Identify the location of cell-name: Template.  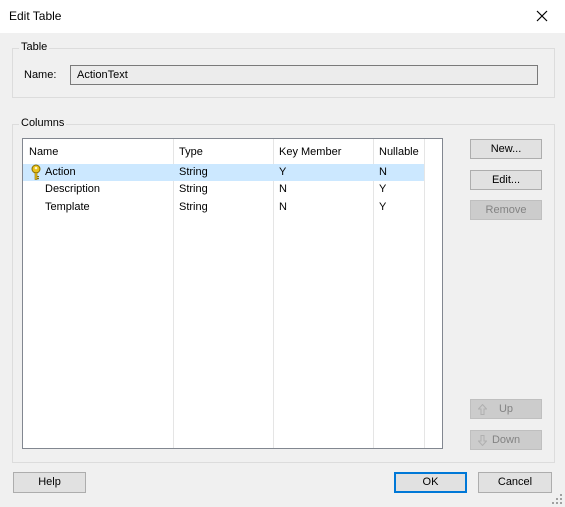
(67, 207).